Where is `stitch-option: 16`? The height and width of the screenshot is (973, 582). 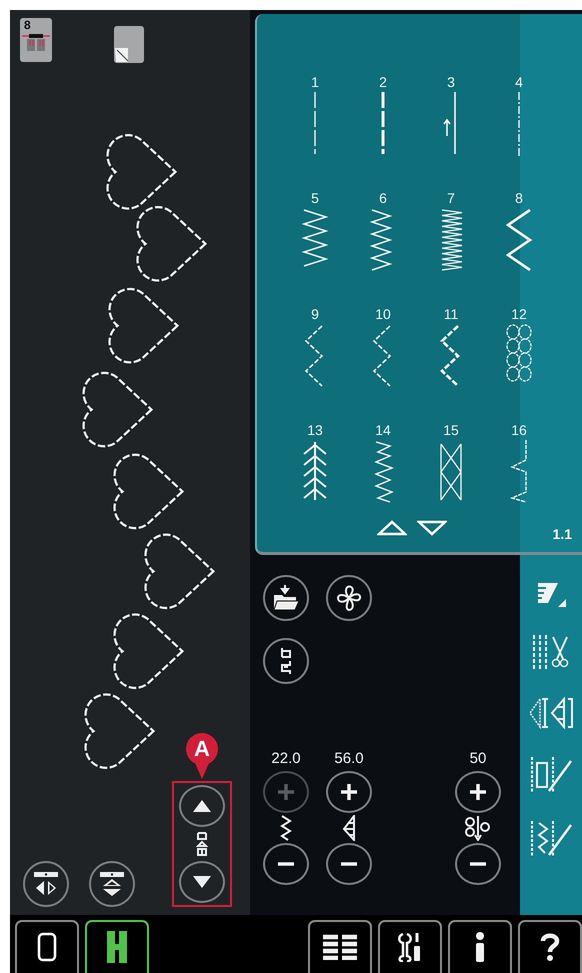 stitch-option: 16 is located at coordinates (519, 464).